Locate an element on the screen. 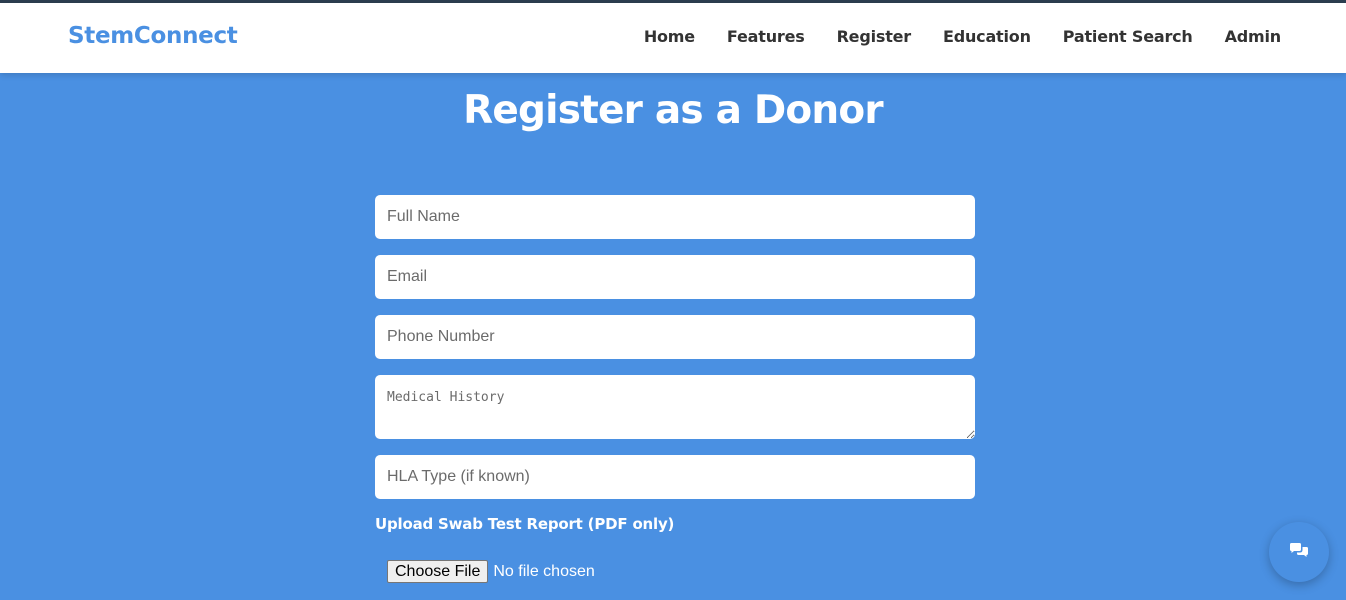  choose-file-button: Choose File is located at coordinates (438, 571).